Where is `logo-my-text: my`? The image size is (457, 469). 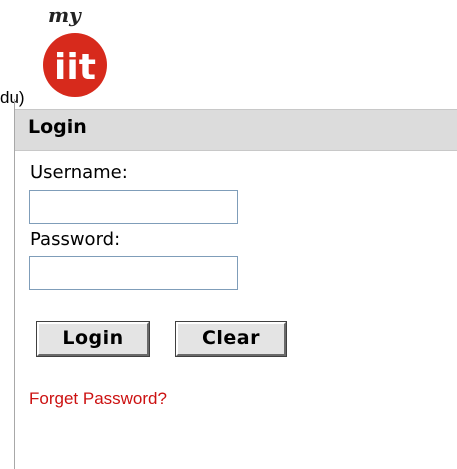 logo-my-text: my is located at coordinates (65, 15).